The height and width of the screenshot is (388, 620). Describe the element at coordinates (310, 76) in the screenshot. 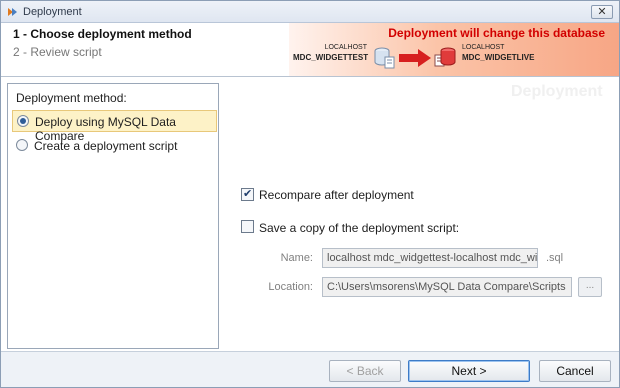

I see `header-divider` at that location.